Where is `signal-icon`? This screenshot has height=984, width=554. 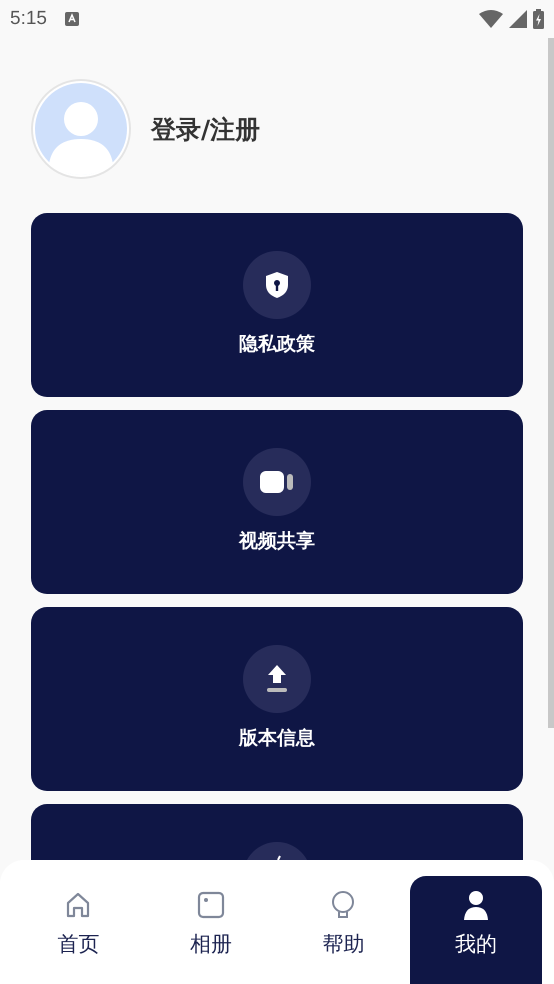
signal-icon is located at coordinates (518, 19).